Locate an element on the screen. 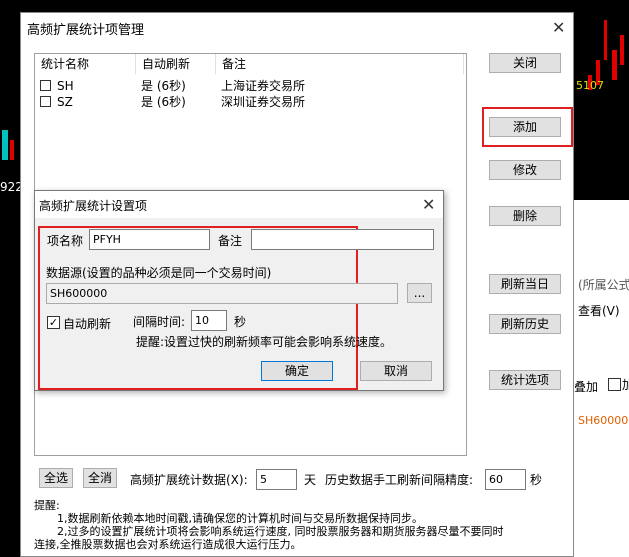 This screenshot has width=629, height=557. auto-refresh-checkbox: ✓ is located at coordinates (53, 322).